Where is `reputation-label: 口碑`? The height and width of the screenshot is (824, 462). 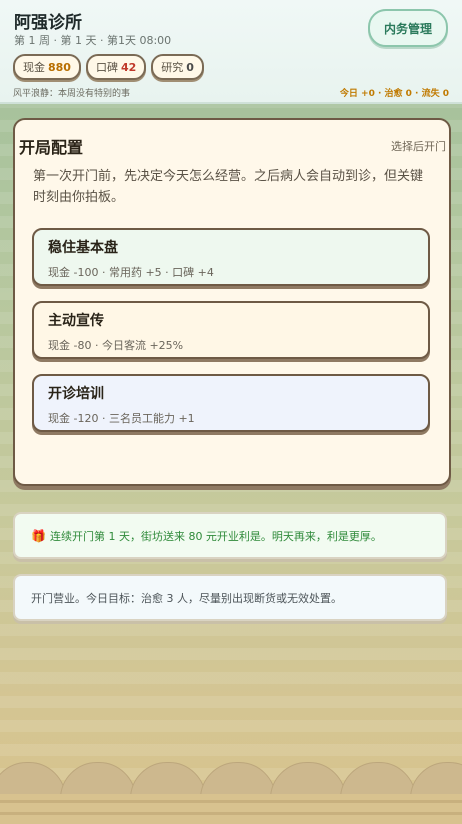
reputation-label: 口碑 is located at coordinates (106, 67).